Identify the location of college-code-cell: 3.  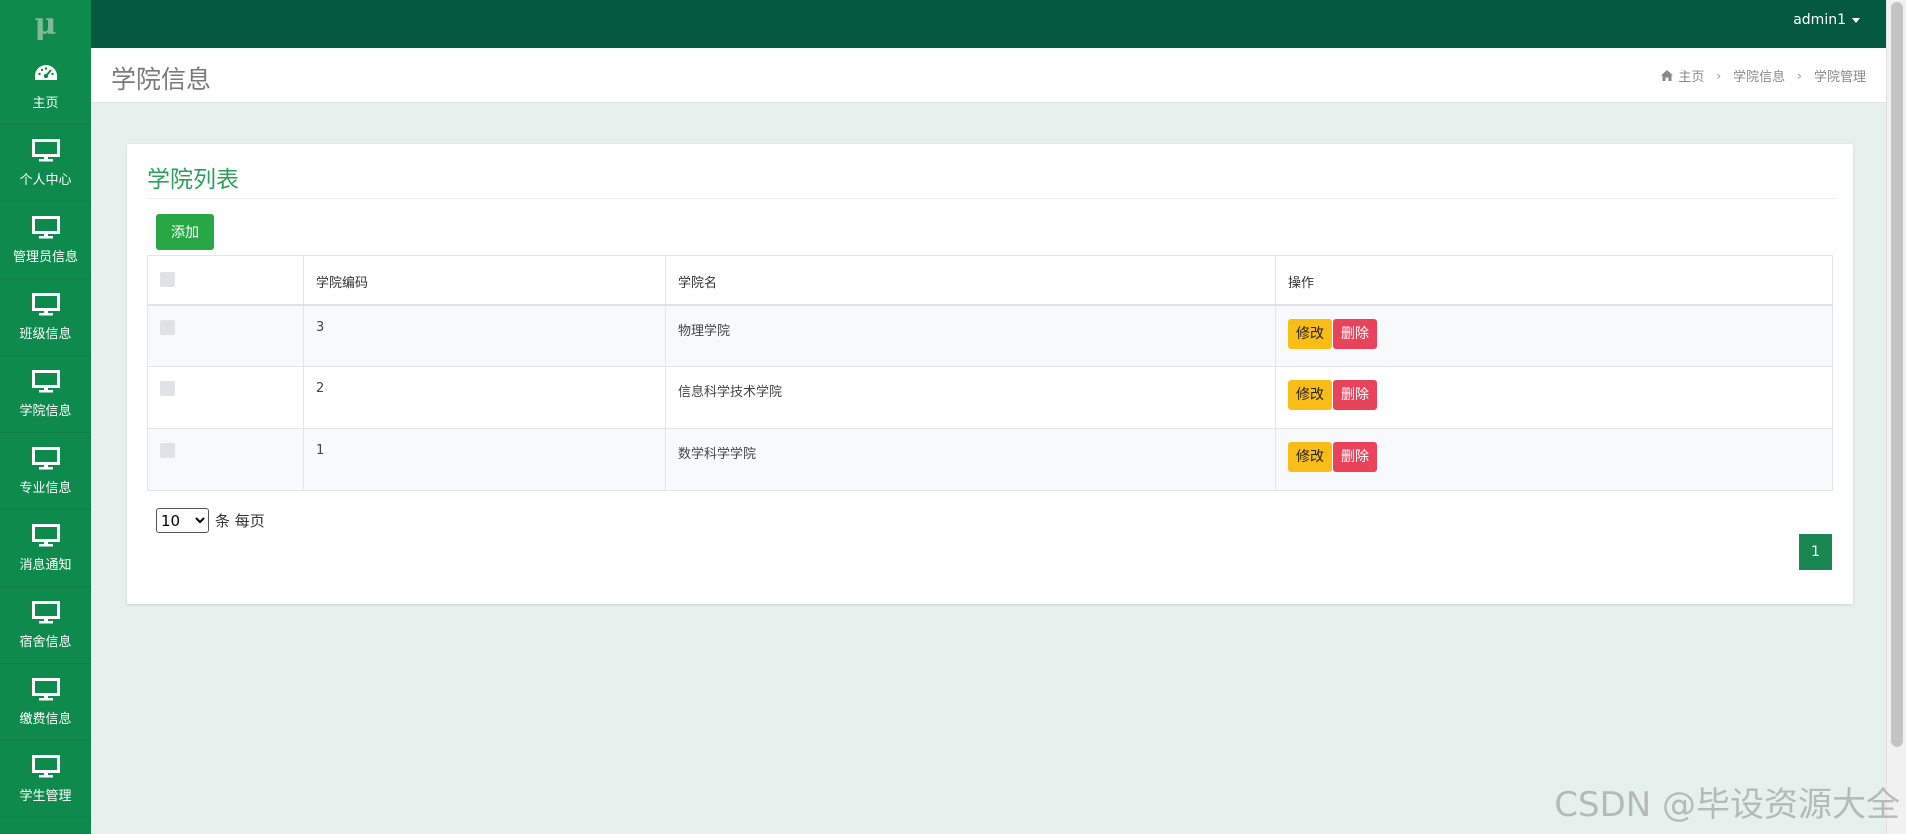
(484, 335).